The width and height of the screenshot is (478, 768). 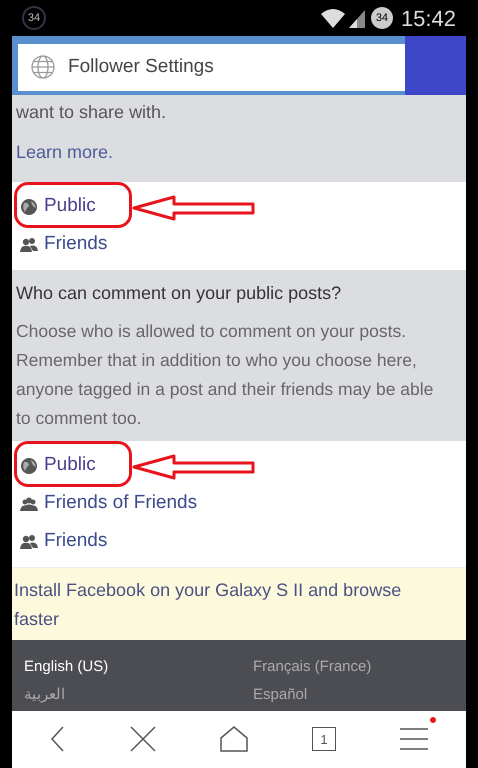 I want to click on section-heading: Who can comment on your public posts?, so click(x=179, y=293).